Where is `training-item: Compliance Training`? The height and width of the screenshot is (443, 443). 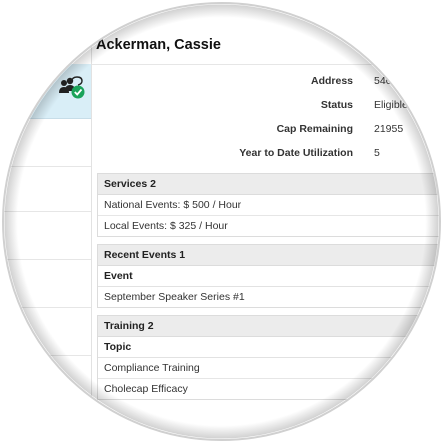
training-item: Compliance Training is located at coordinates (270, 368).